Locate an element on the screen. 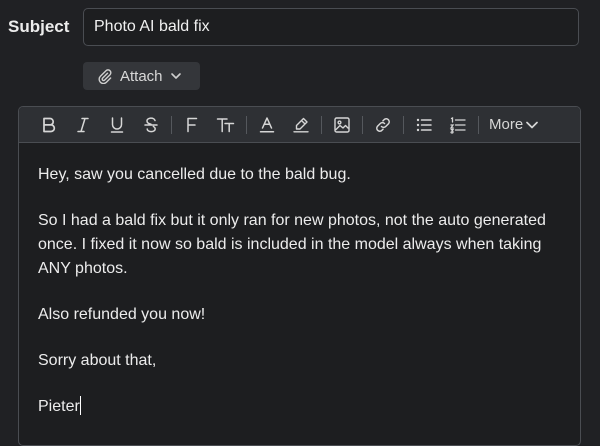 The image size is (600, 446). more-button: More is located at coordinates (514, 124).